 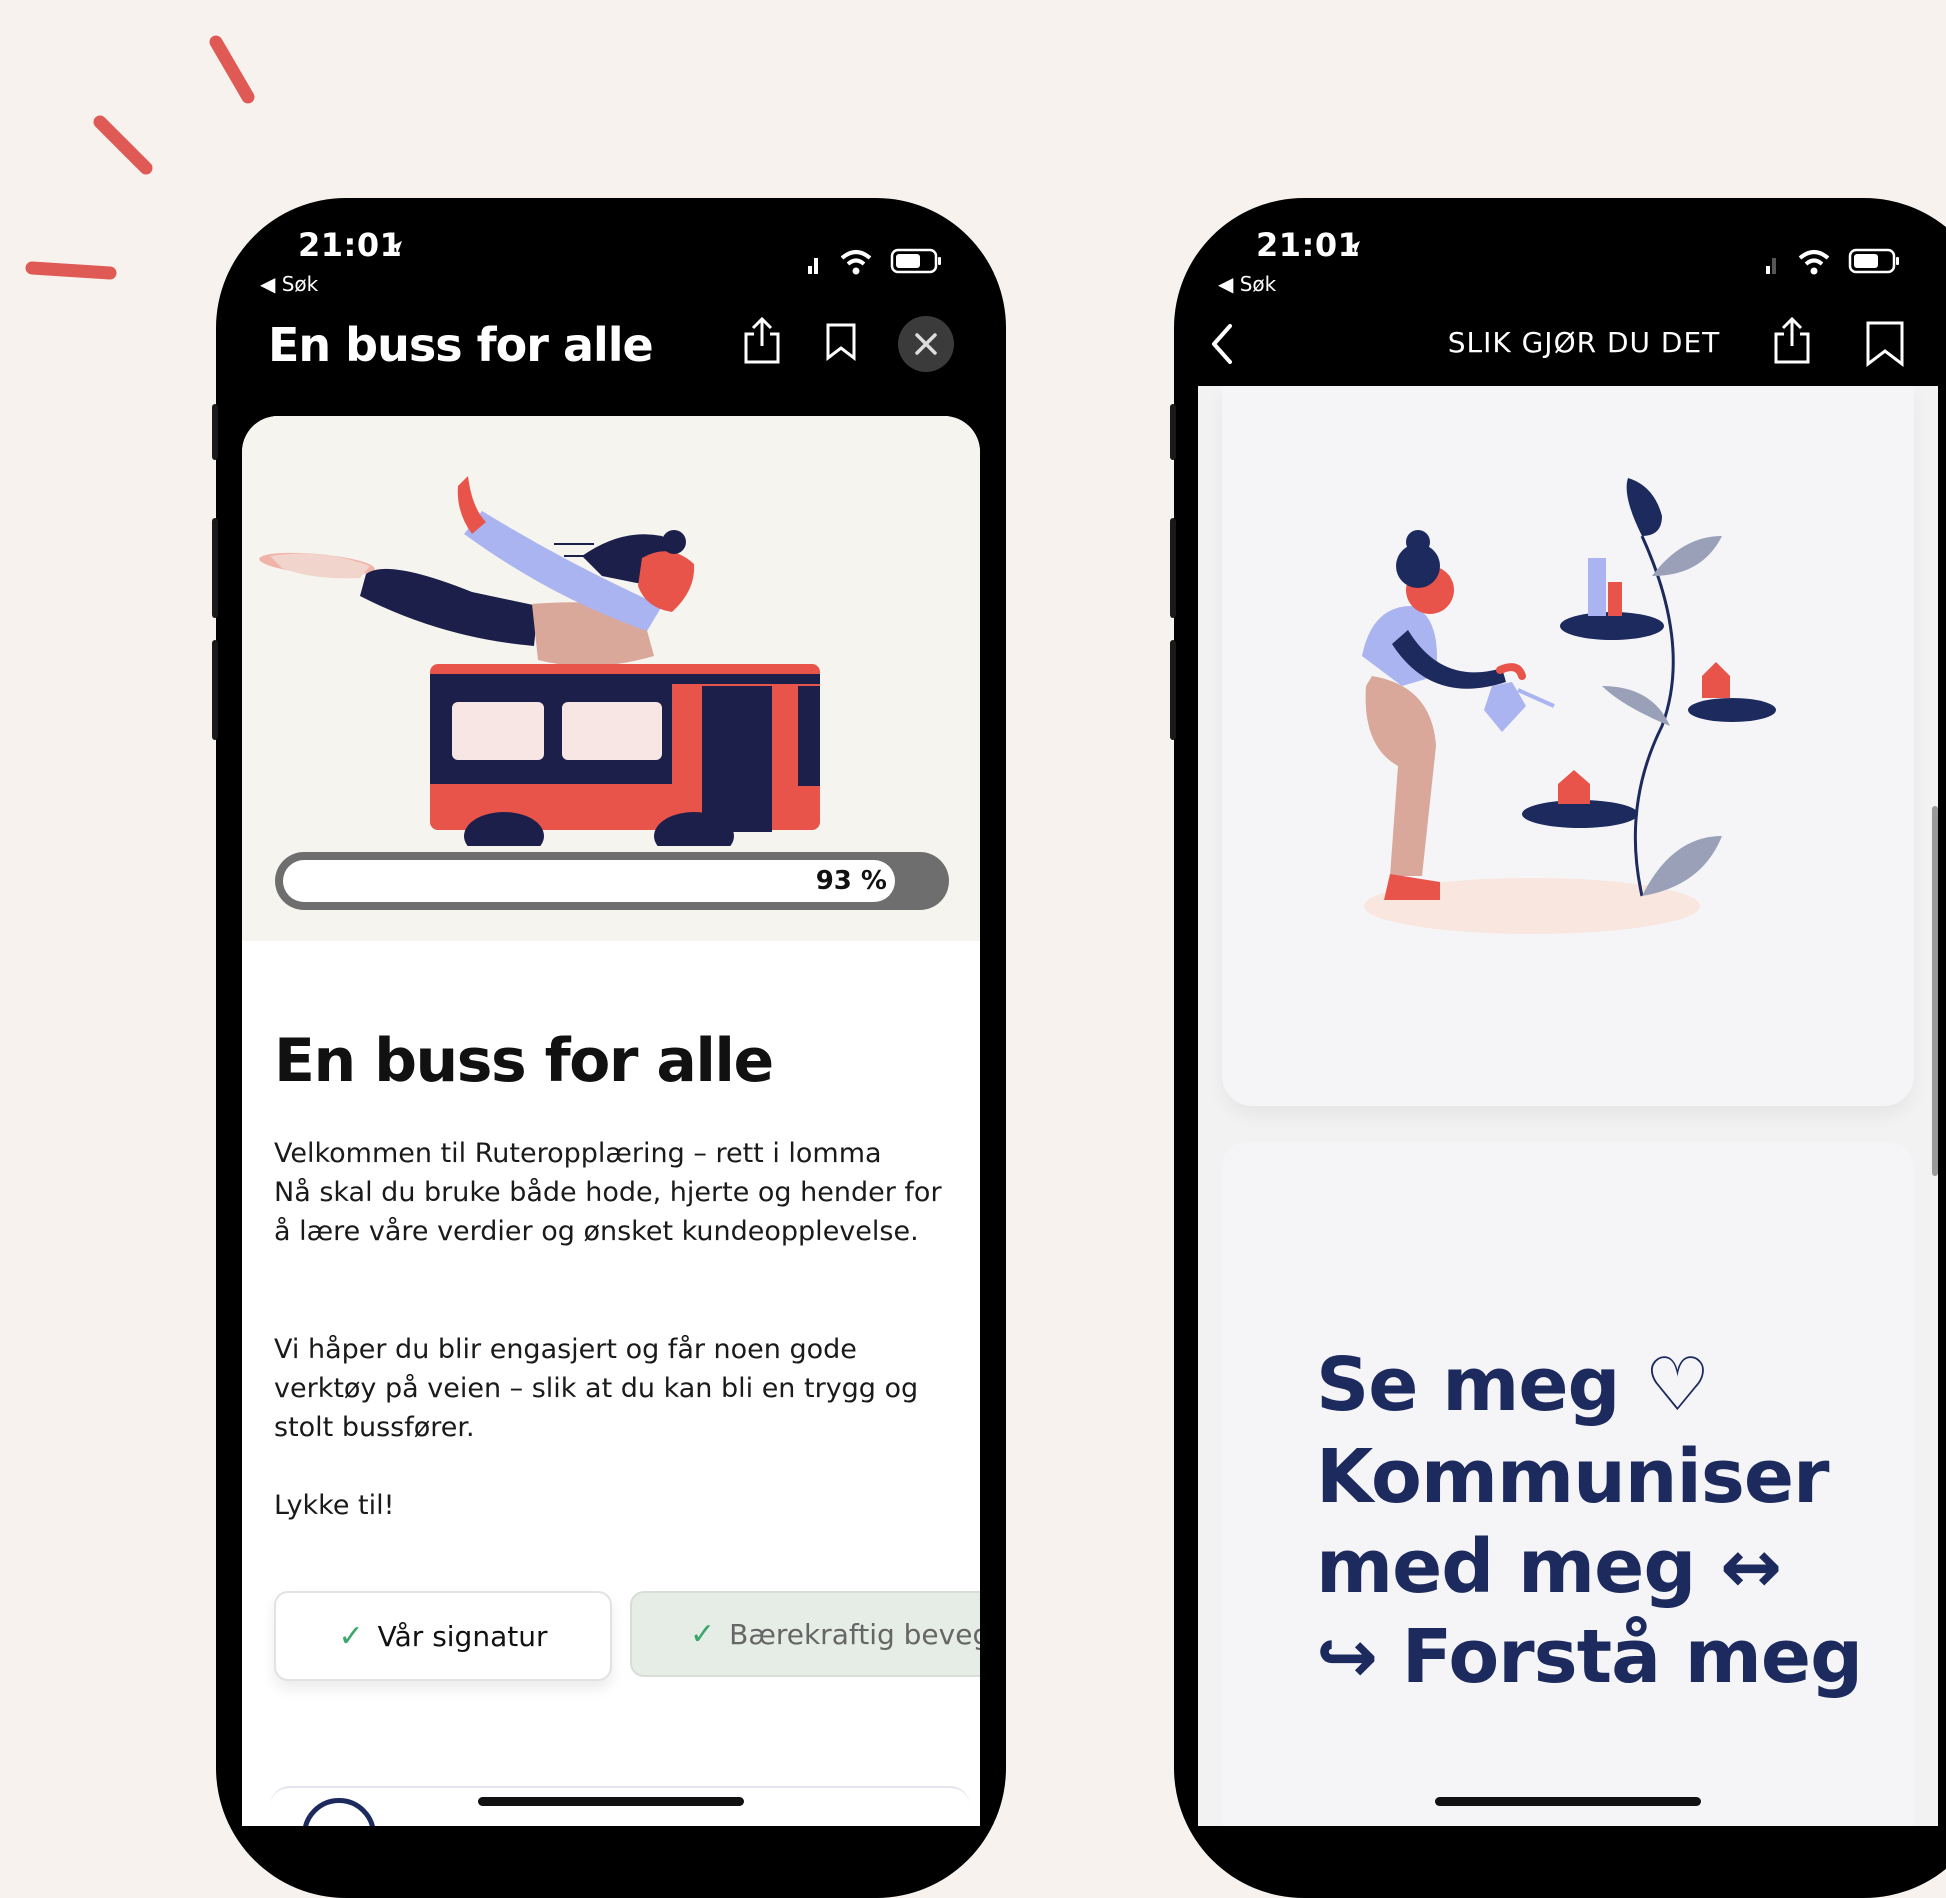 I want to click on next-card-edge, so click(x=620, y=1806).